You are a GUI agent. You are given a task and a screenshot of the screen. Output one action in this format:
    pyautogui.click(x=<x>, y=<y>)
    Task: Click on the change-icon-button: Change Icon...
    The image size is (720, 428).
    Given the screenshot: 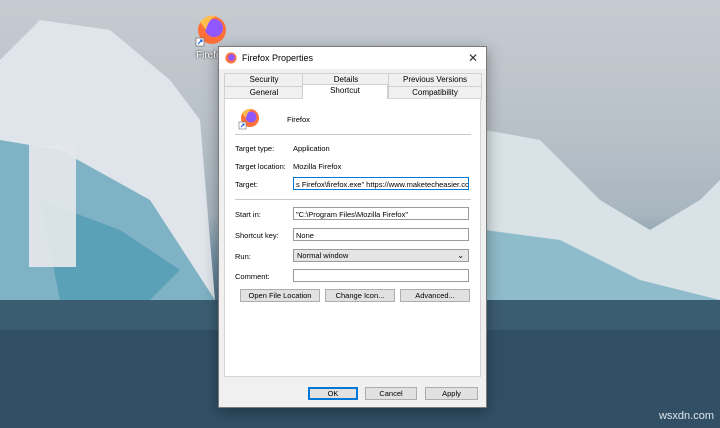 What is the action you would take?
    pyautogui.click(x=360, y=295)
    